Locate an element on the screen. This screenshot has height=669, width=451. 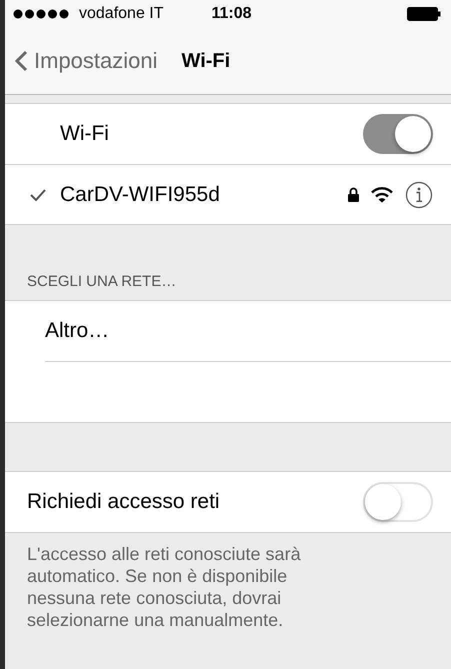
battery-icon is located at coordinates (424, 14).